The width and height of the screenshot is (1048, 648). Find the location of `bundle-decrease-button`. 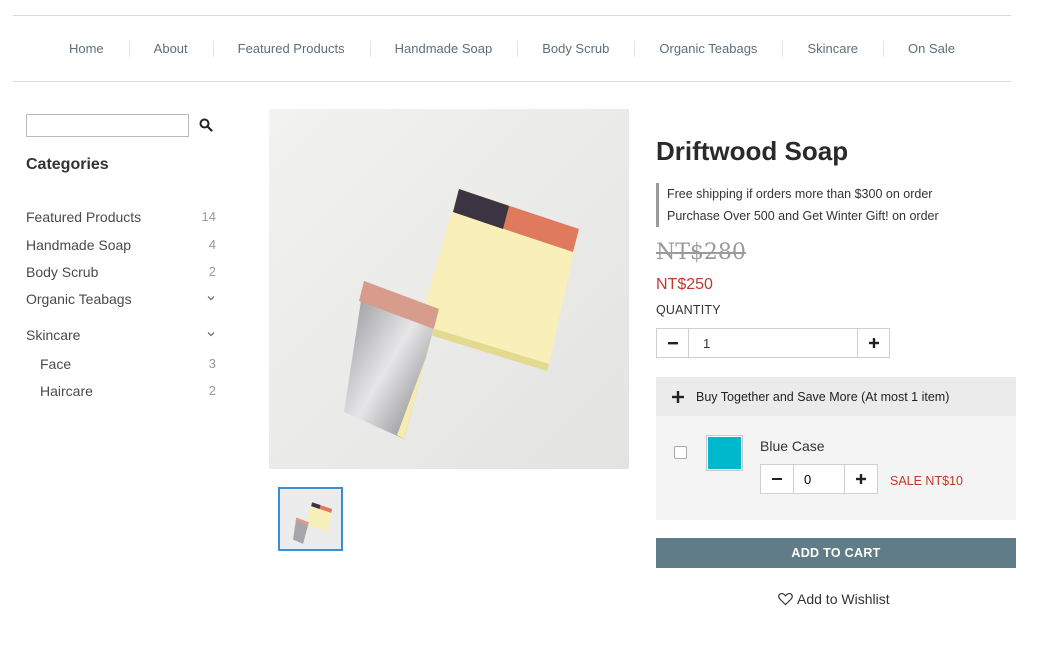

bundle-decrease-button is located at coordinates (777, 479).